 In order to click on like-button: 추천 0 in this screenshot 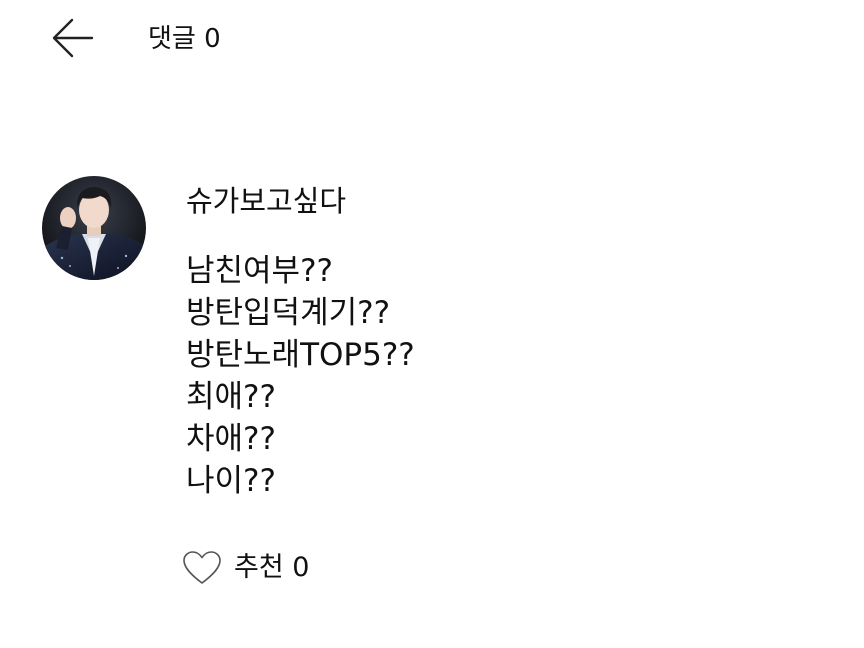, I will do `click(245, 568)`.